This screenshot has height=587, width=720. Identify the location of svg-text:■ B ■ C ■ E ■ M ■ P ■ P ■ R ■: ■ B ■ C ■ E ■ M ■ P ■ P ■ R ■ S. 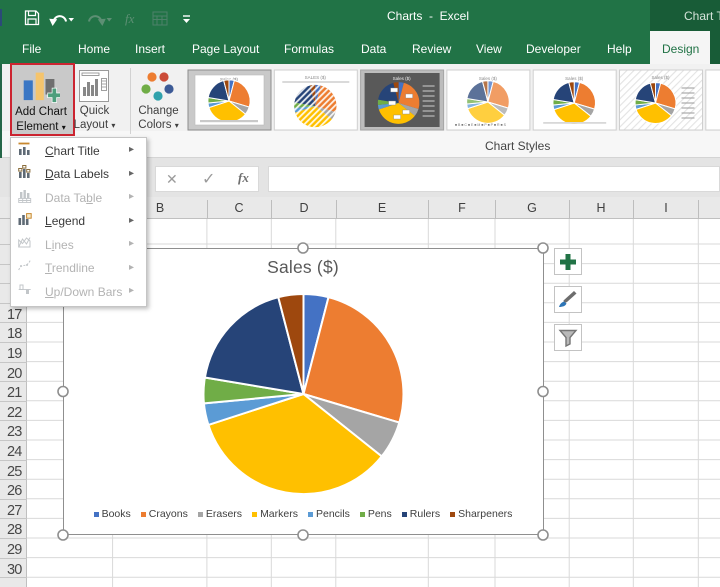
(481, 125).